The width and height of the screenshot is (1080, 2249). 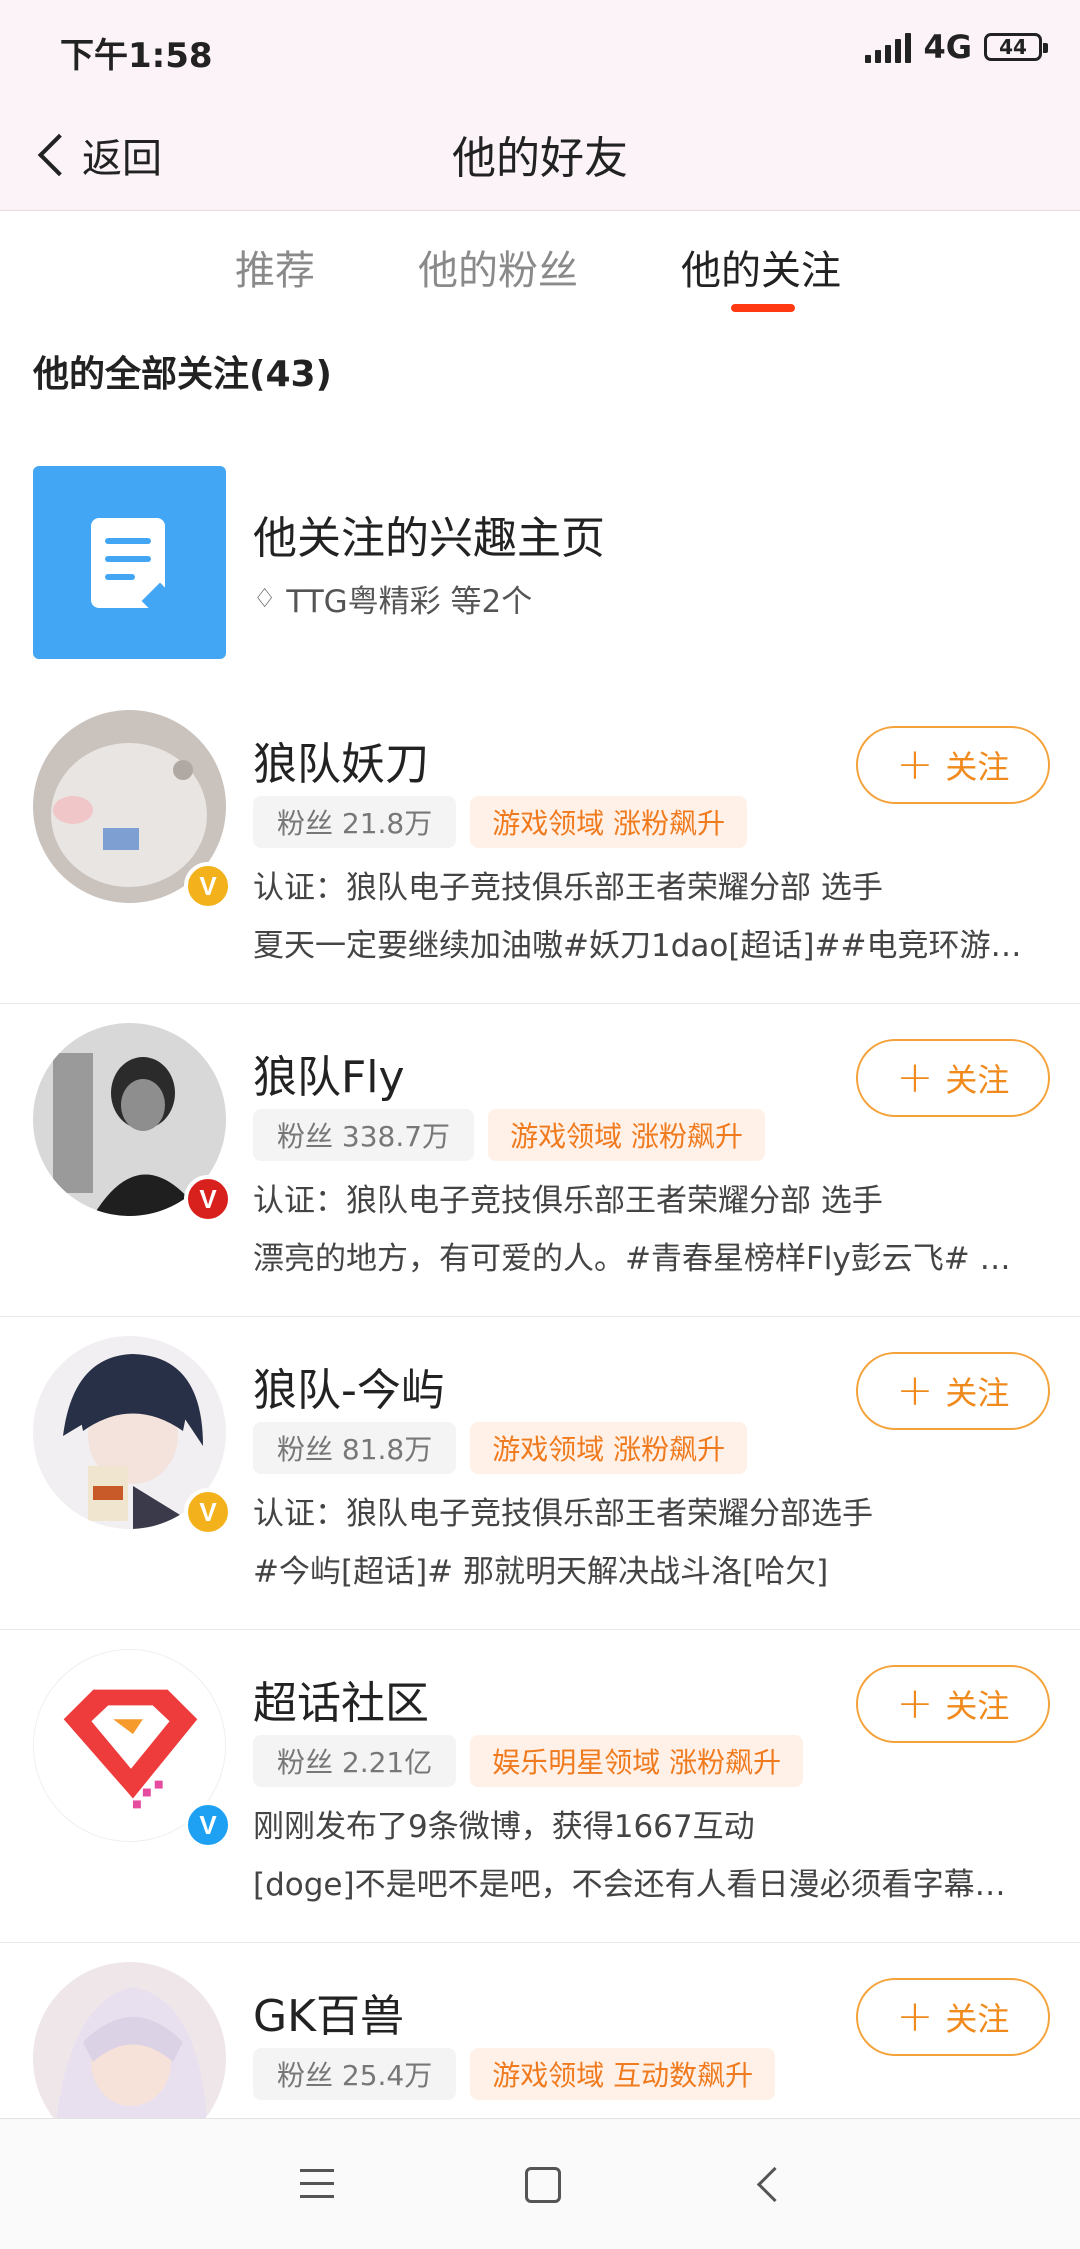 What do you see at coordinates (409, 602) in the screenshot?
I see `interest-subtitle-text: TTG粤精彩 等2个` at bounding box center [409, 602].